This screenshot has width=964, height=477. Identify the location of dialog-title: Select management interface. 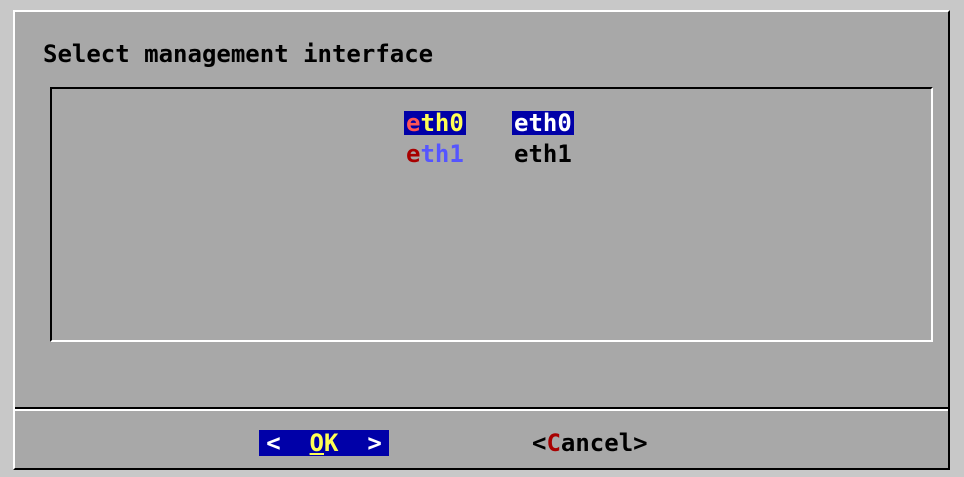
(238, 54).